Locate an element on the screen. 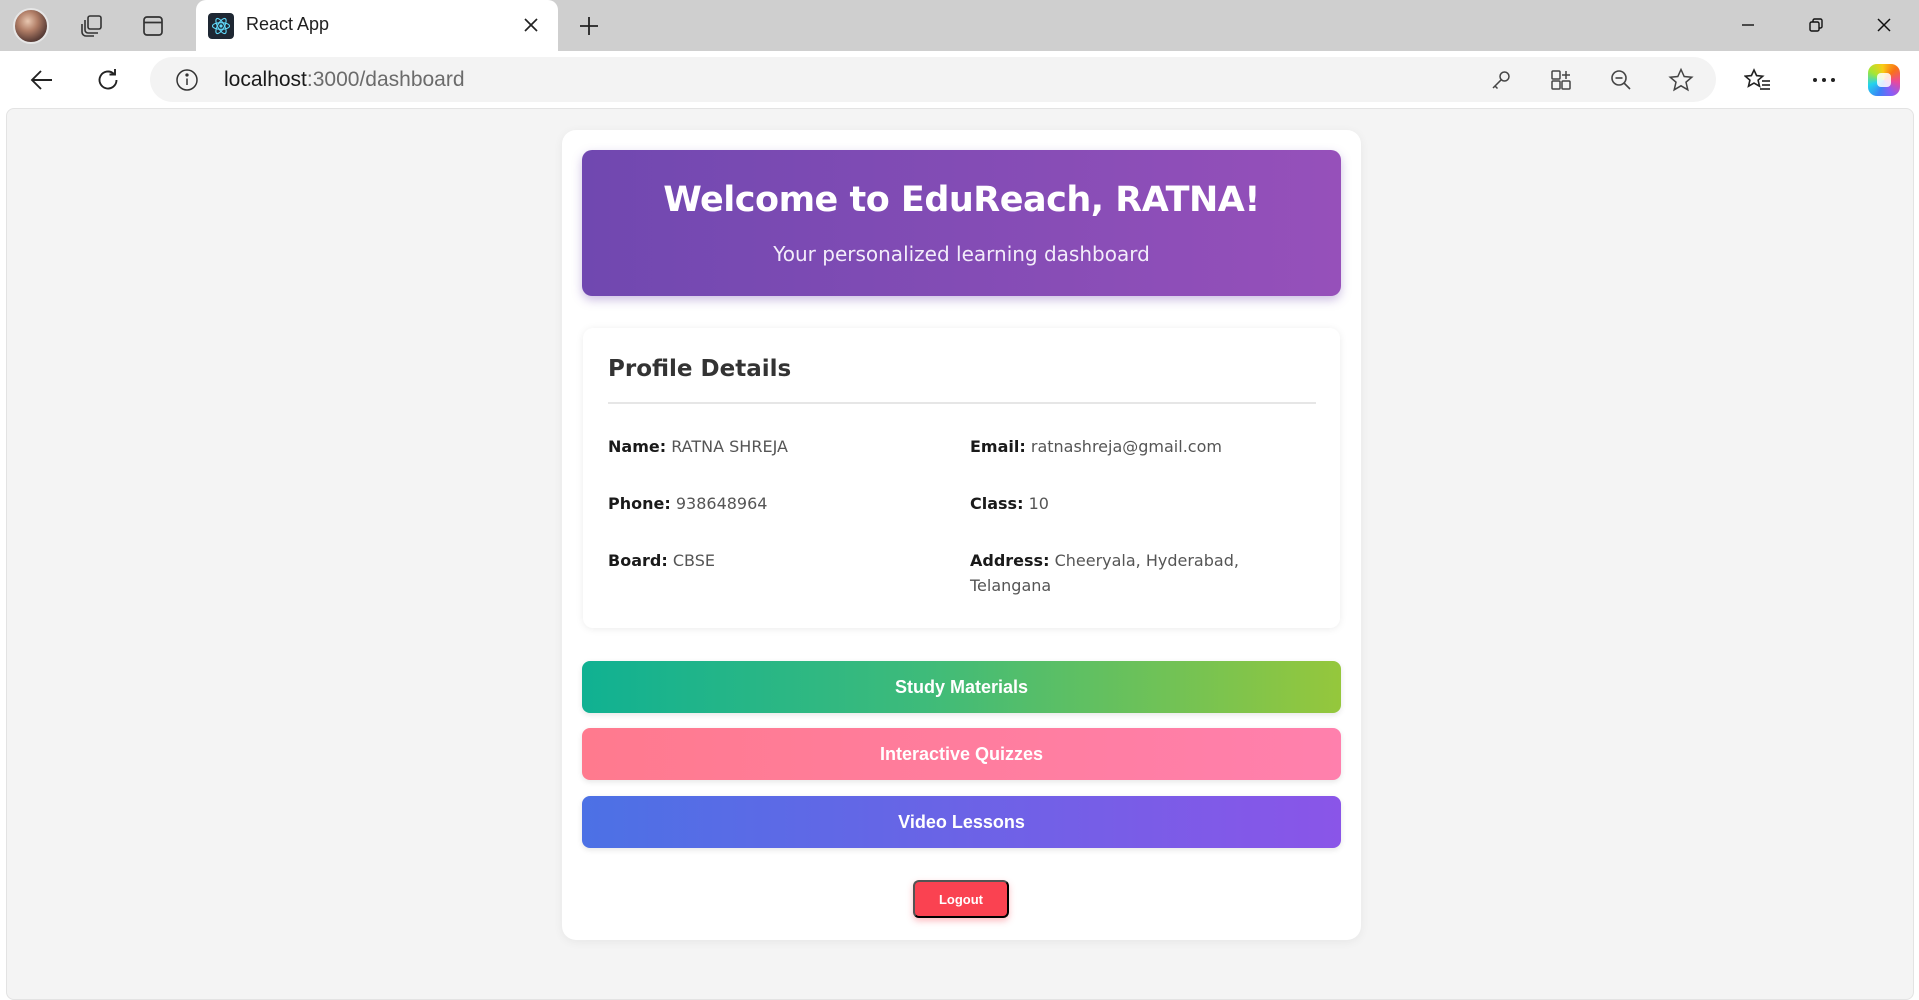  profile-field-address: Address: Cheeryala, Hyderabad, Telangana is located at coordinates (1120, 573).